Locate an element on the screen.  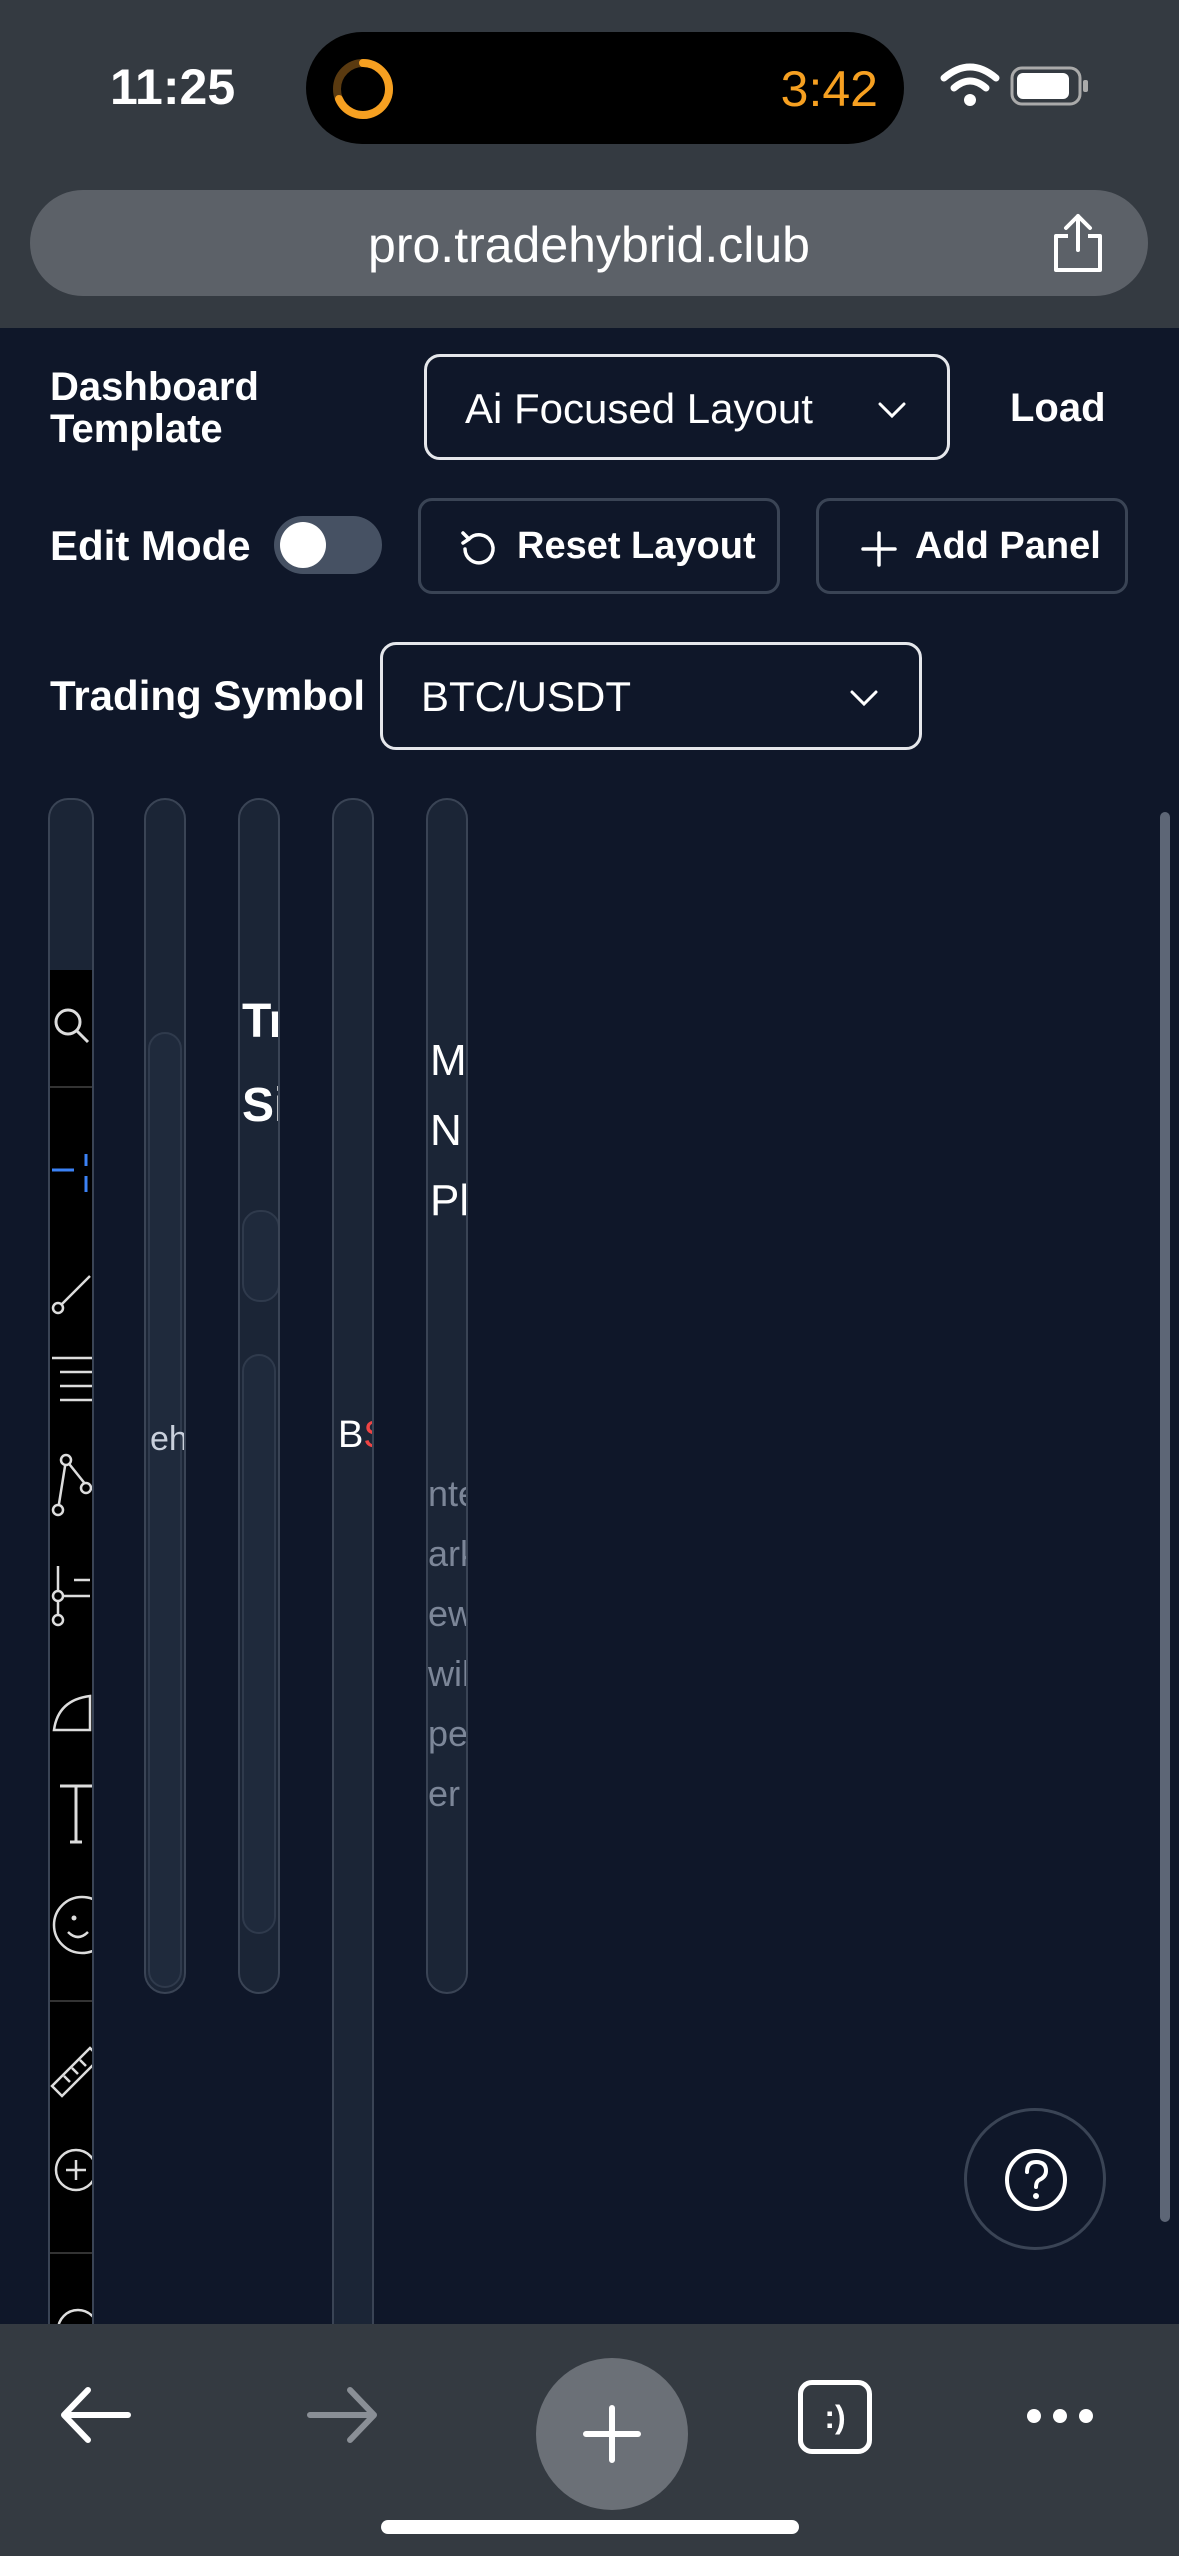
timer-text: 3:42 is located at coordinates (829, 89).